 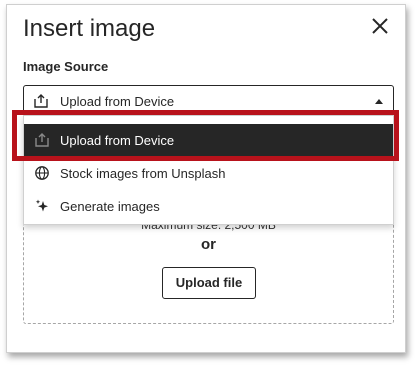 I want to click on sparkle-icon, so click(x=41, y=205).